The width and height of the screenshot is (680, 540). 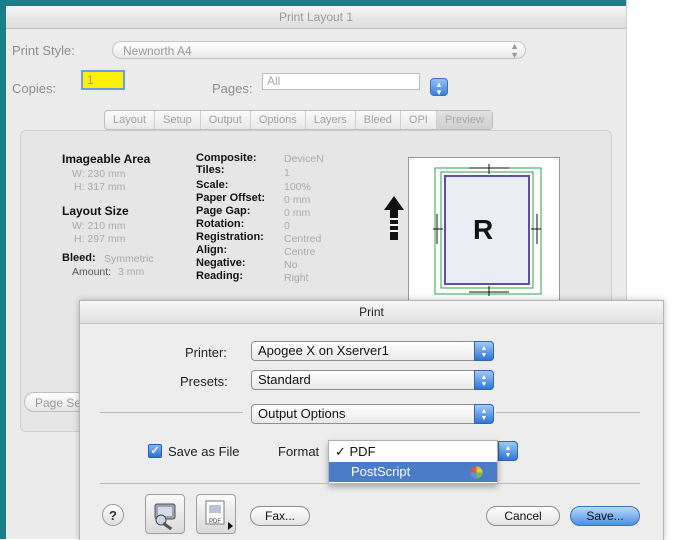 What do you see at coordinates (129, 259) in the screenshot?
I see `bleed-value: Symmetric` at bounding box center [129, 259].